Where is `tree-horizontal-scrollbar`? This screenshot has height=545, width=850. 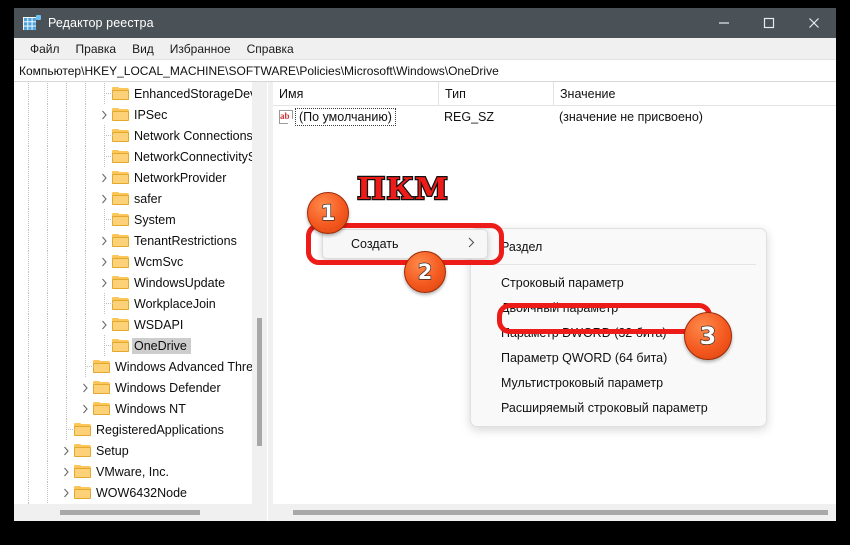
tree-horizontal-scrollbar is located at coordinates (140, 512).